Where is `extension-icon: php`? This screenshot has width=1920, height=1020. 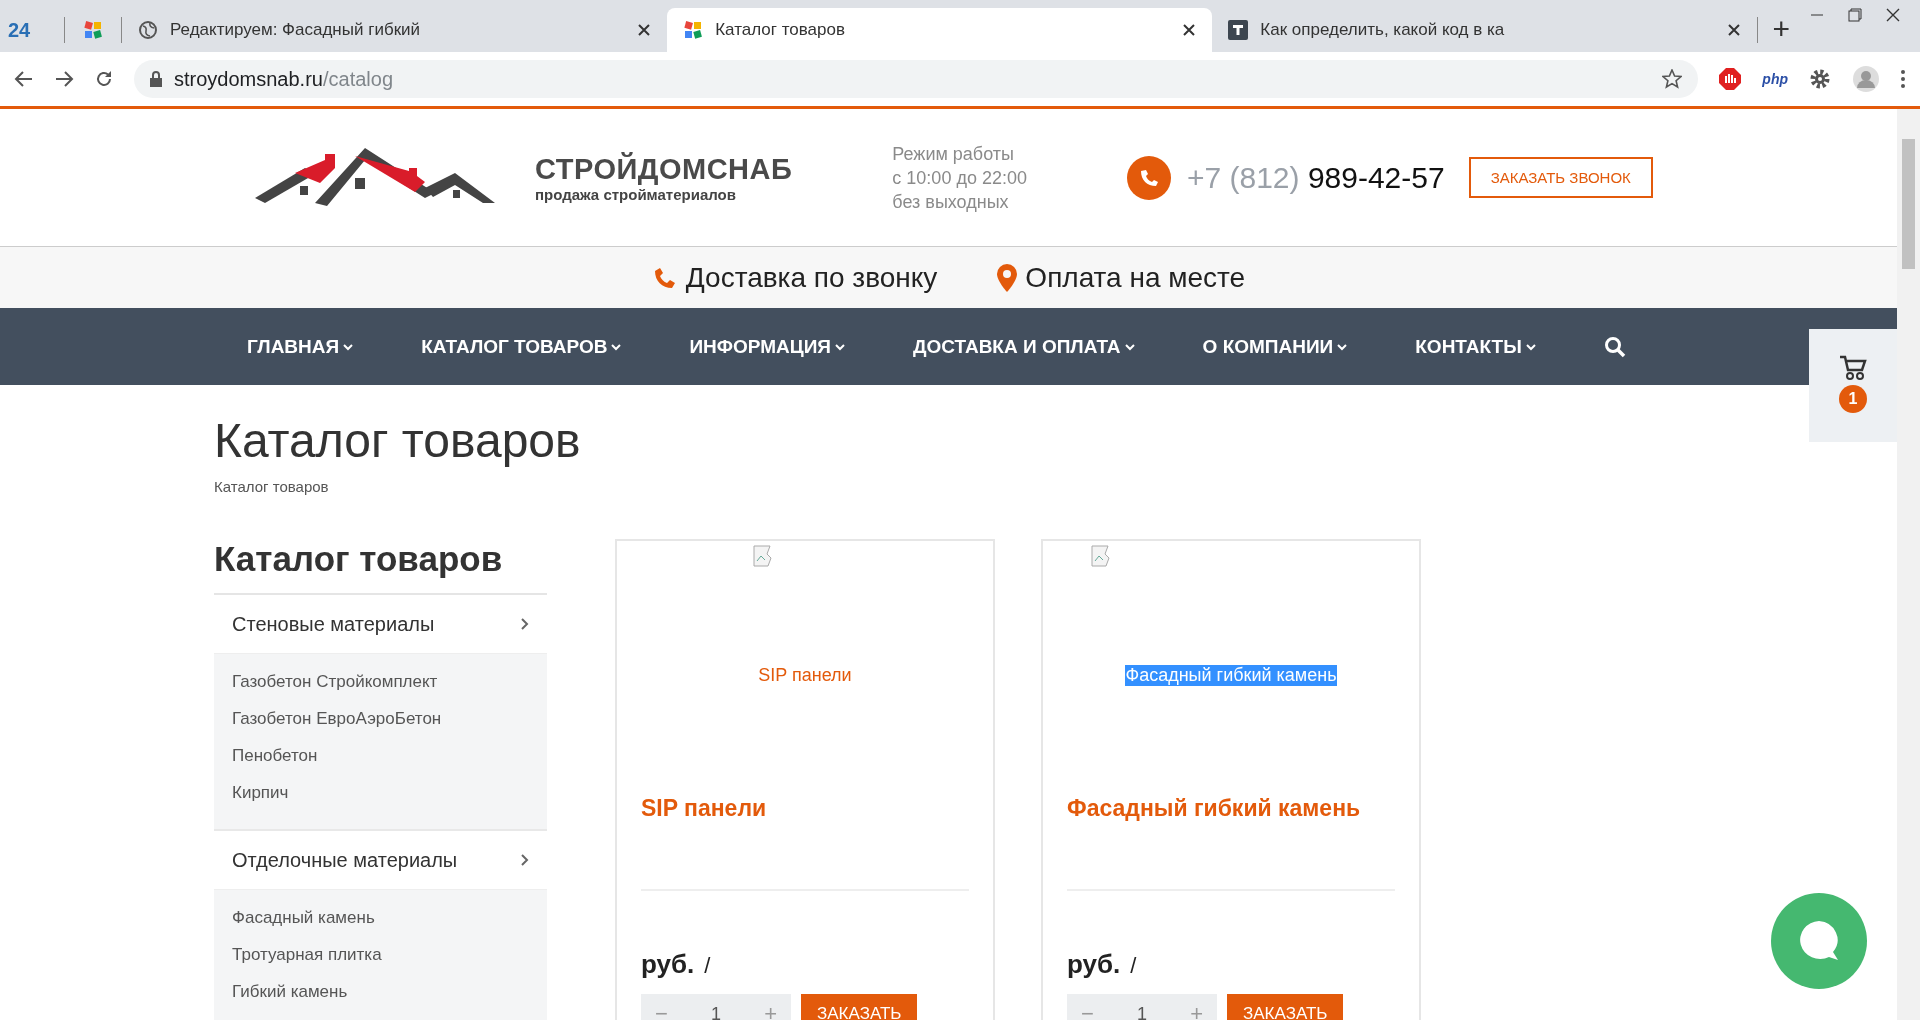
extension-icon: php is located at coordinates (1775, 79).